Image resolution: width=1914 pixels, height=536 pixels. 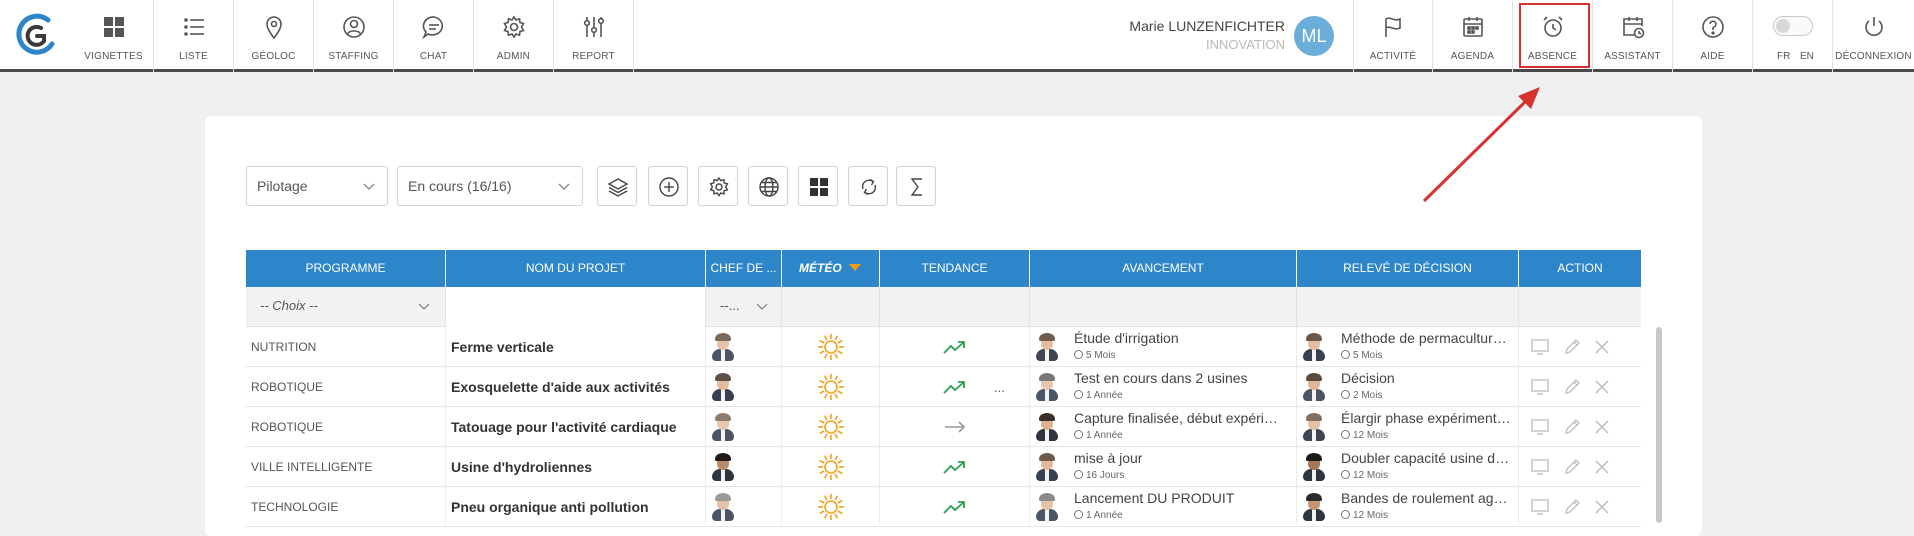 I want to click on nav-report: REPORT, so click(x=594, y=36).